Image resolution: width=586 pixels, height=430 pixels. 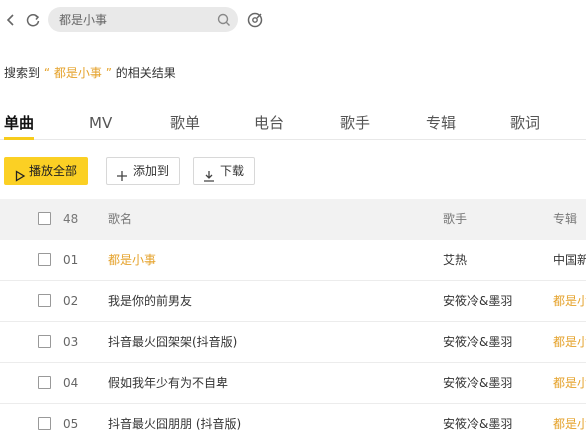 What do you see at coordinates (255, 20) in the screenshot?
I see `voice-search-icon` at bounding box center [255, 20].